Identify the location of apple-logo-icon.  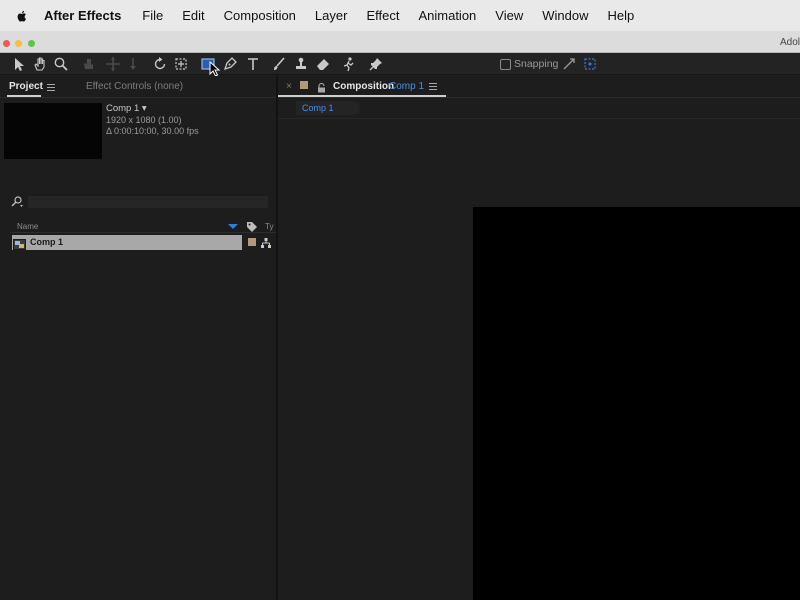
(22, 16).